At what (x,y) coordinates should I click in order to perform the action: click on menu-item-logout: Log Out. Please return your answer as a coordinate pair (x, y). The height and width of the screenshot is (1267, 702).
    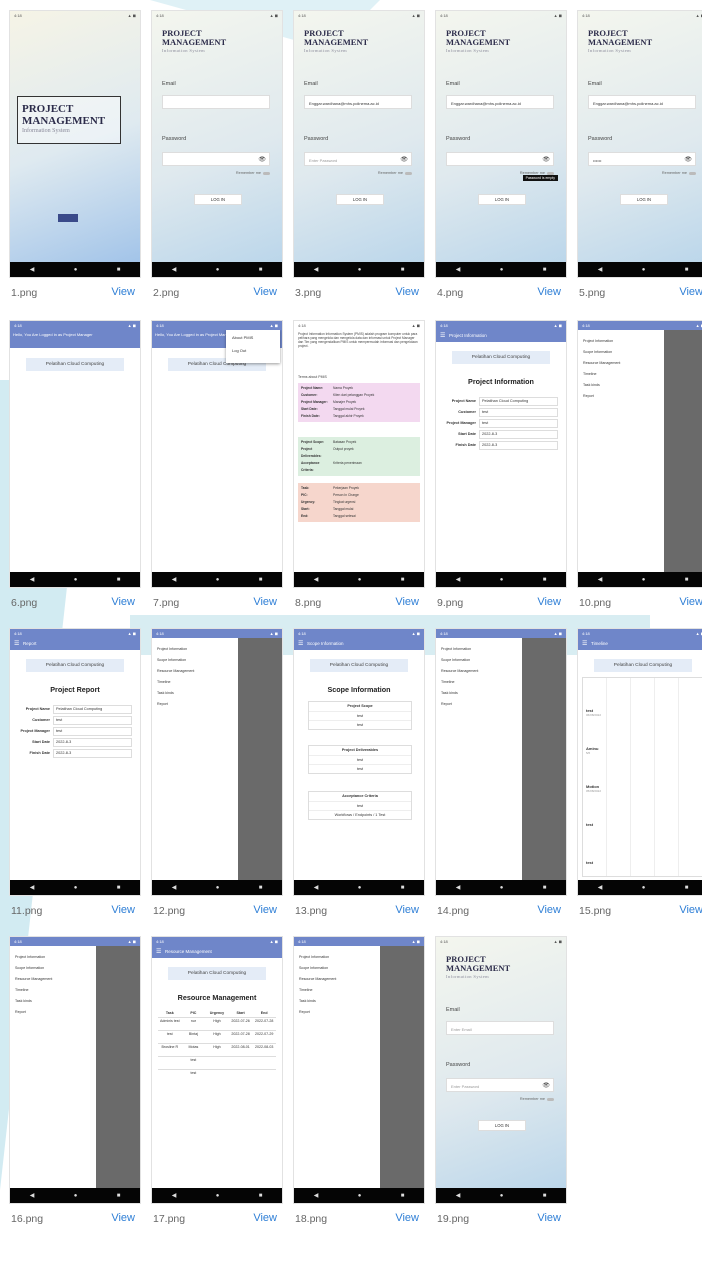
    Looking at the image, I should click on (253, 346).